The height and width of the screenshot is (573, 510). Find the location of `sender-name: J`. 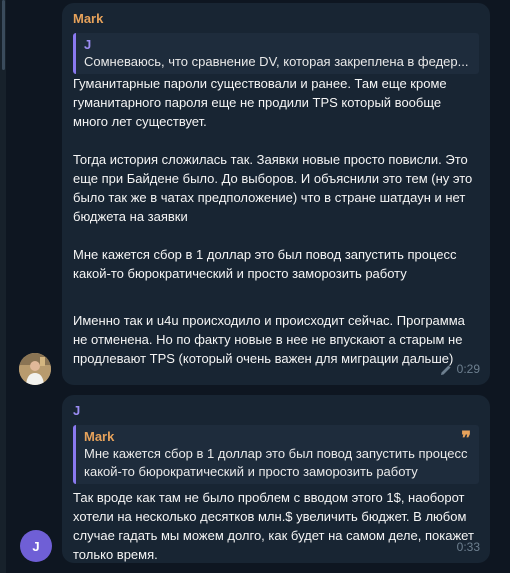

sender-name: J is located at coordinates (276, 411).